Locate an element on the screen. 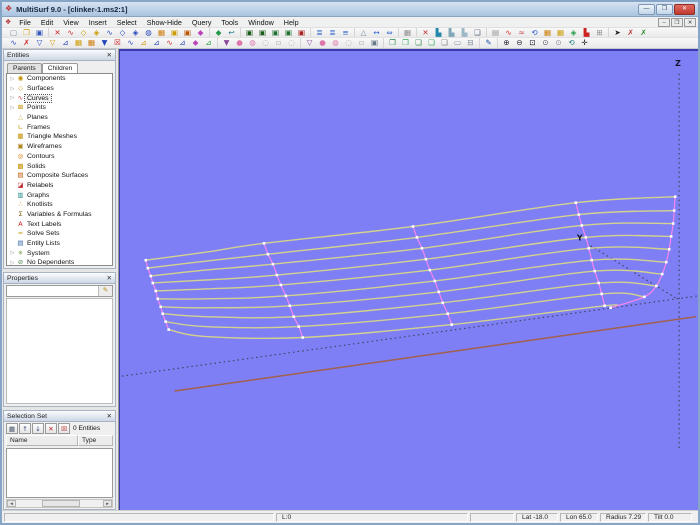  copy-view-icon: ❐ is located at coordinates (392, 43).